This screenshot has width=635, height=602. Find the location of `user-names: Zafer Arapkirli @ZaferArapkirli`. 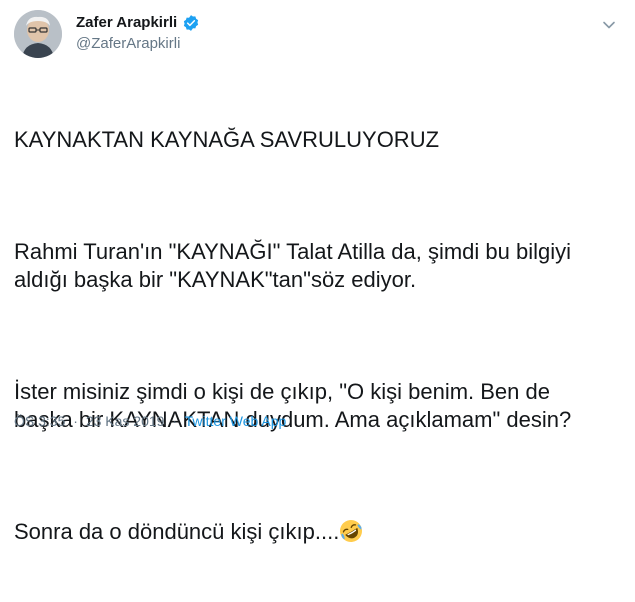

user-names: Zafer Arapkirli @ZaferArapkirli is located at coordinates (138, 34).